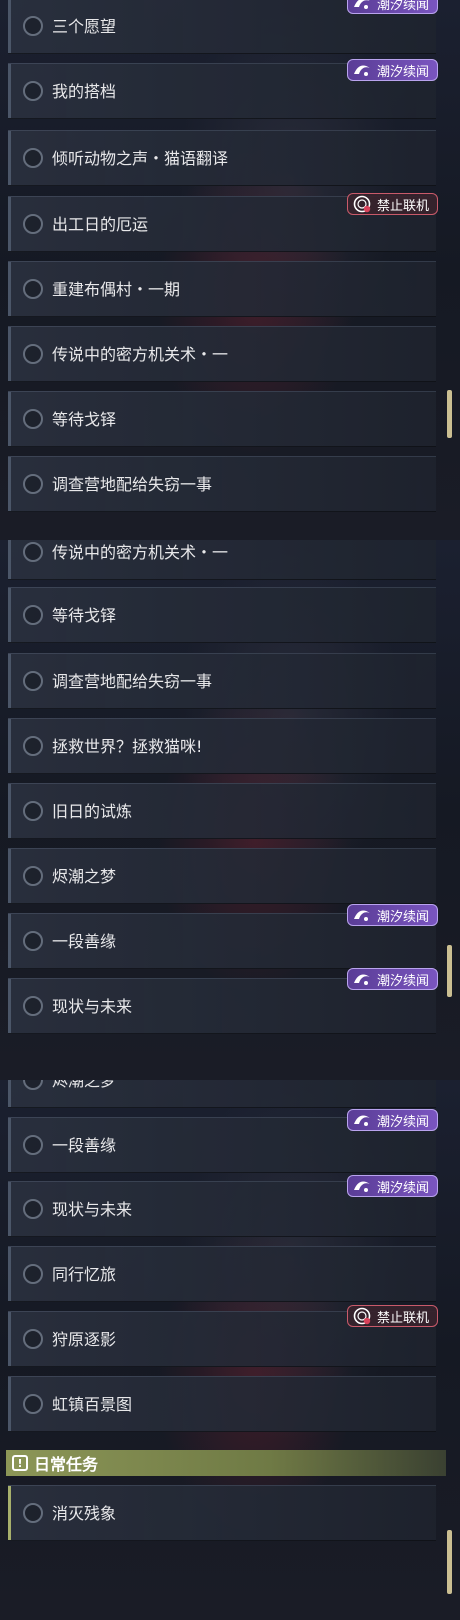  What do you see at coordinates (92, 1404) in the screenshot?
I see `quest-title: 虹镇百景图` at bounding box center [92, 1404].